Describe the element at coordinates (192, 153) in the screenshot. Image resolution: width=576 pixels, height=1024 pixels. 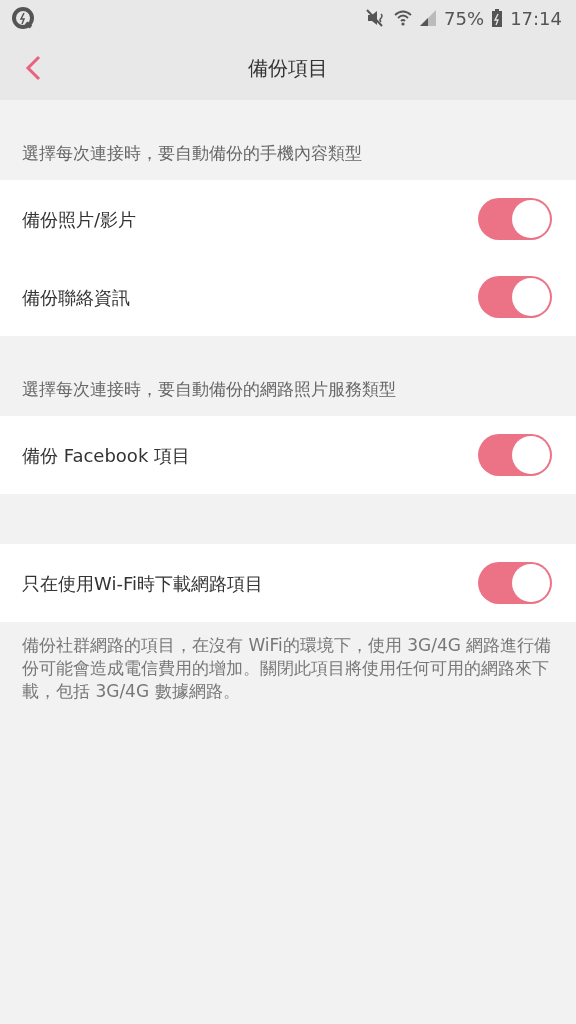
I see `section-caption: 選擇每次連接時，要自動備份的手機內容類型` at that location.